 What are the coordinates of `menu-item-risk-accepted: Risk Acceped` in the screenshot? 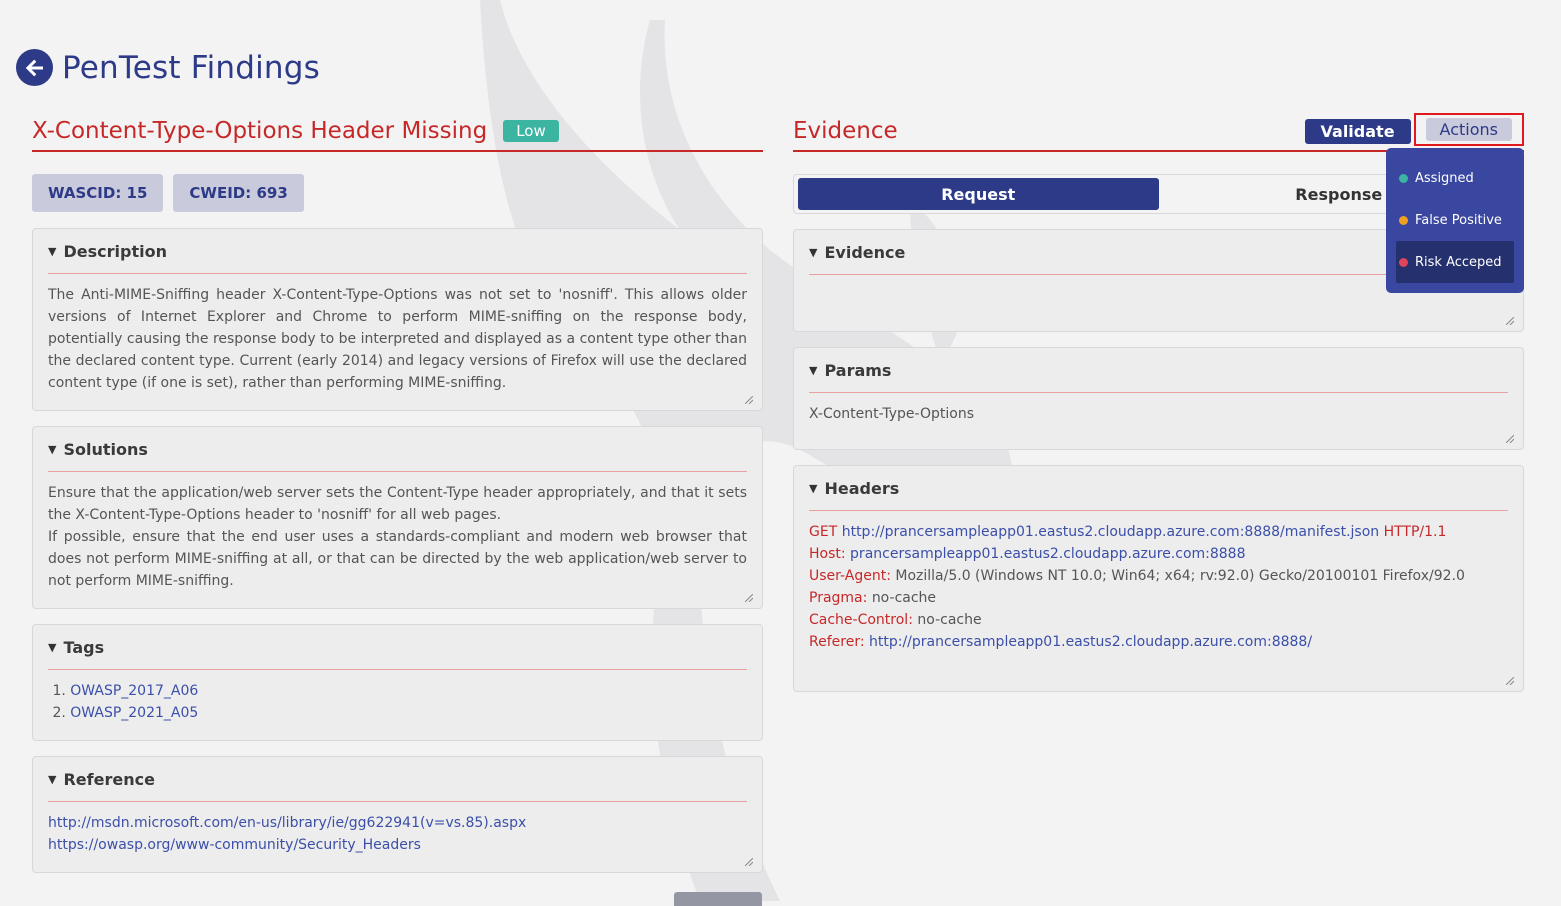 It's located at (1455, 262).